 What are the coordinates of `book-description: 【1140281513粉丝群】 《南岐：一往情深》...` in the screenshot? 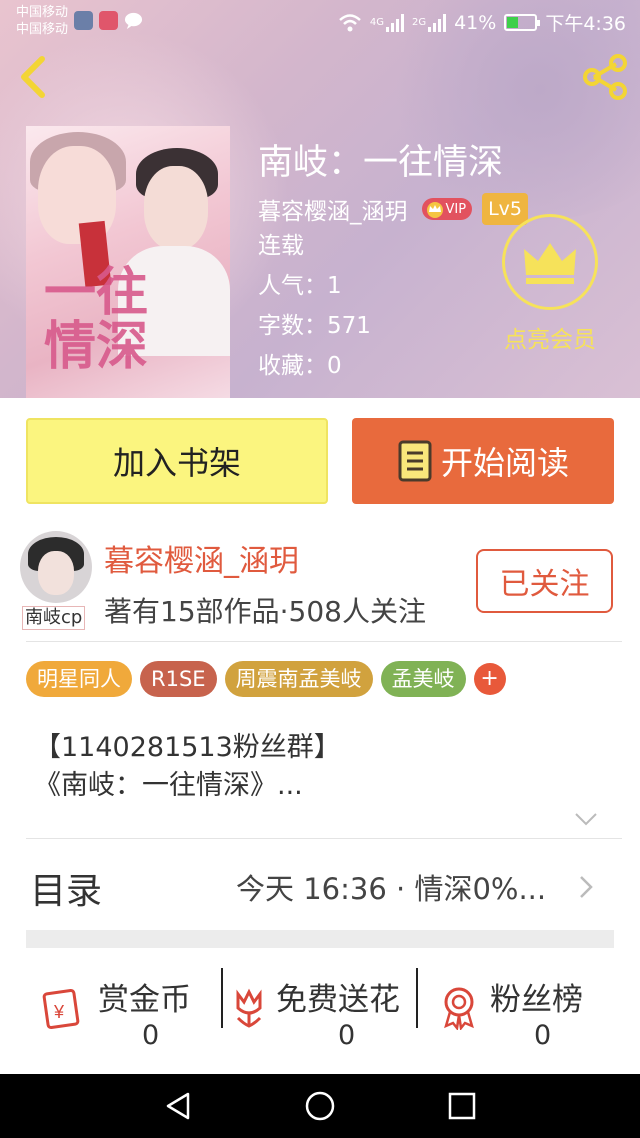 It's located at (187, 767).